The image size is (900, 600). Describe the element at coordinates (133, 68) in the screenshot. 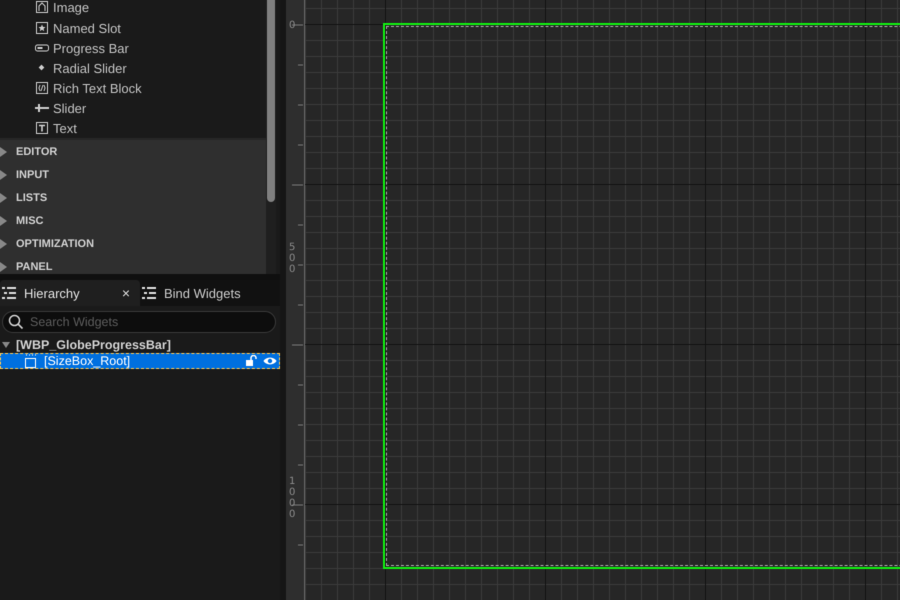

I see `palette-item: Radial Slider` at that location.